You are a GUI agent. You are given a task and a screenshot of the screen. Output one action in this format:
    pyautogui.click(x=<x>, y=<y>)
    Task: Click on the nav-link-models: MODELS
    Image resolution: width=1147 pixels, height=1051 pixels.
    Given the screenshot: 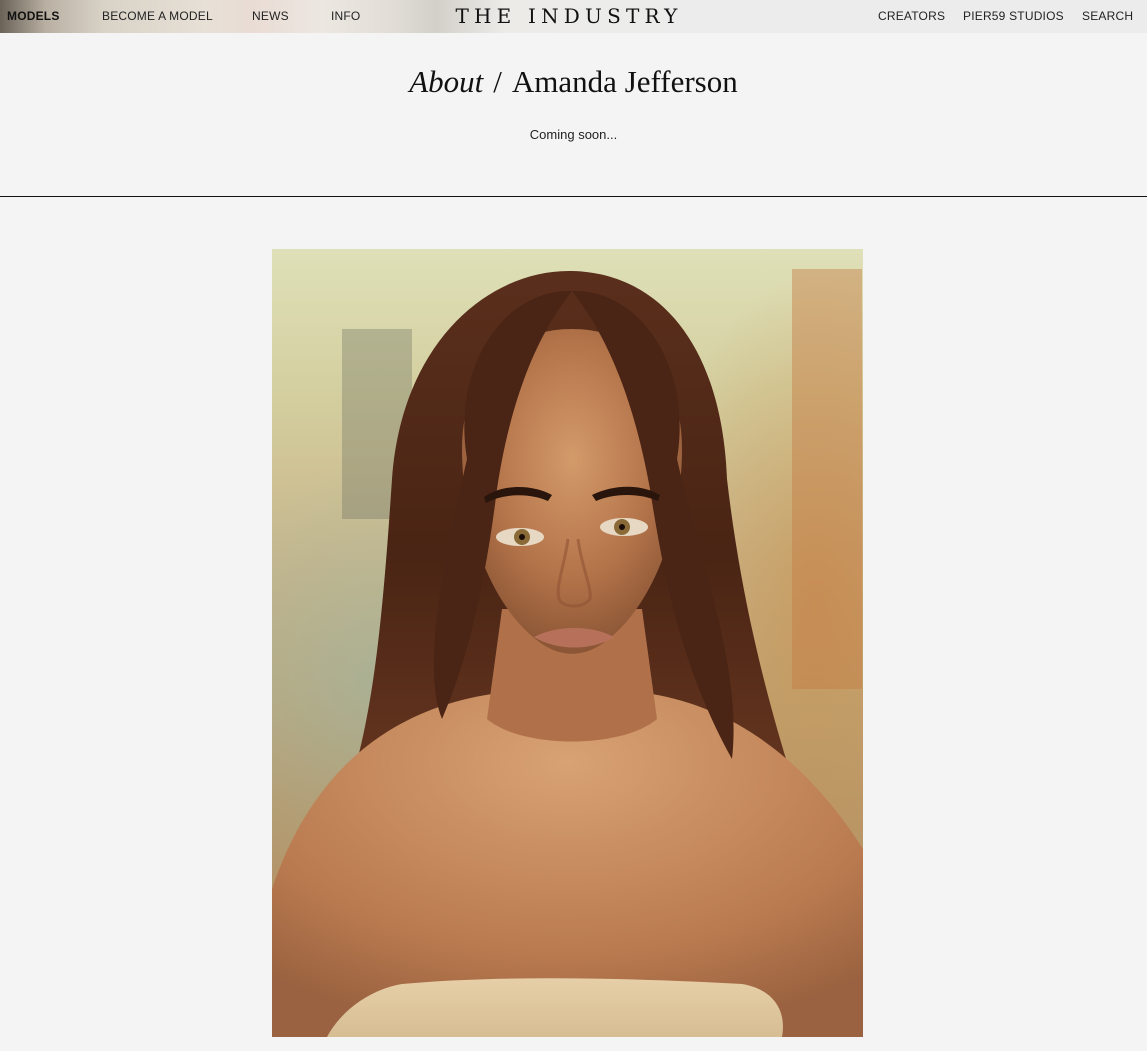 What is the action you would take?
    pyautogui.click(x=33, y=16)
    